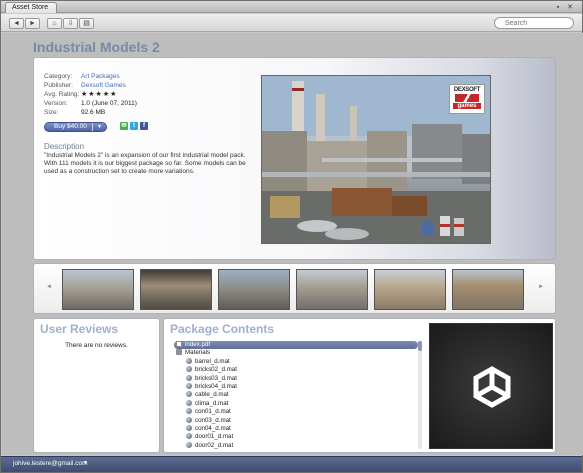  What do you see at coordinates (54, 23) in the screenshot?
I see `home-icon: ⌂` at bounding box center [54, 23].